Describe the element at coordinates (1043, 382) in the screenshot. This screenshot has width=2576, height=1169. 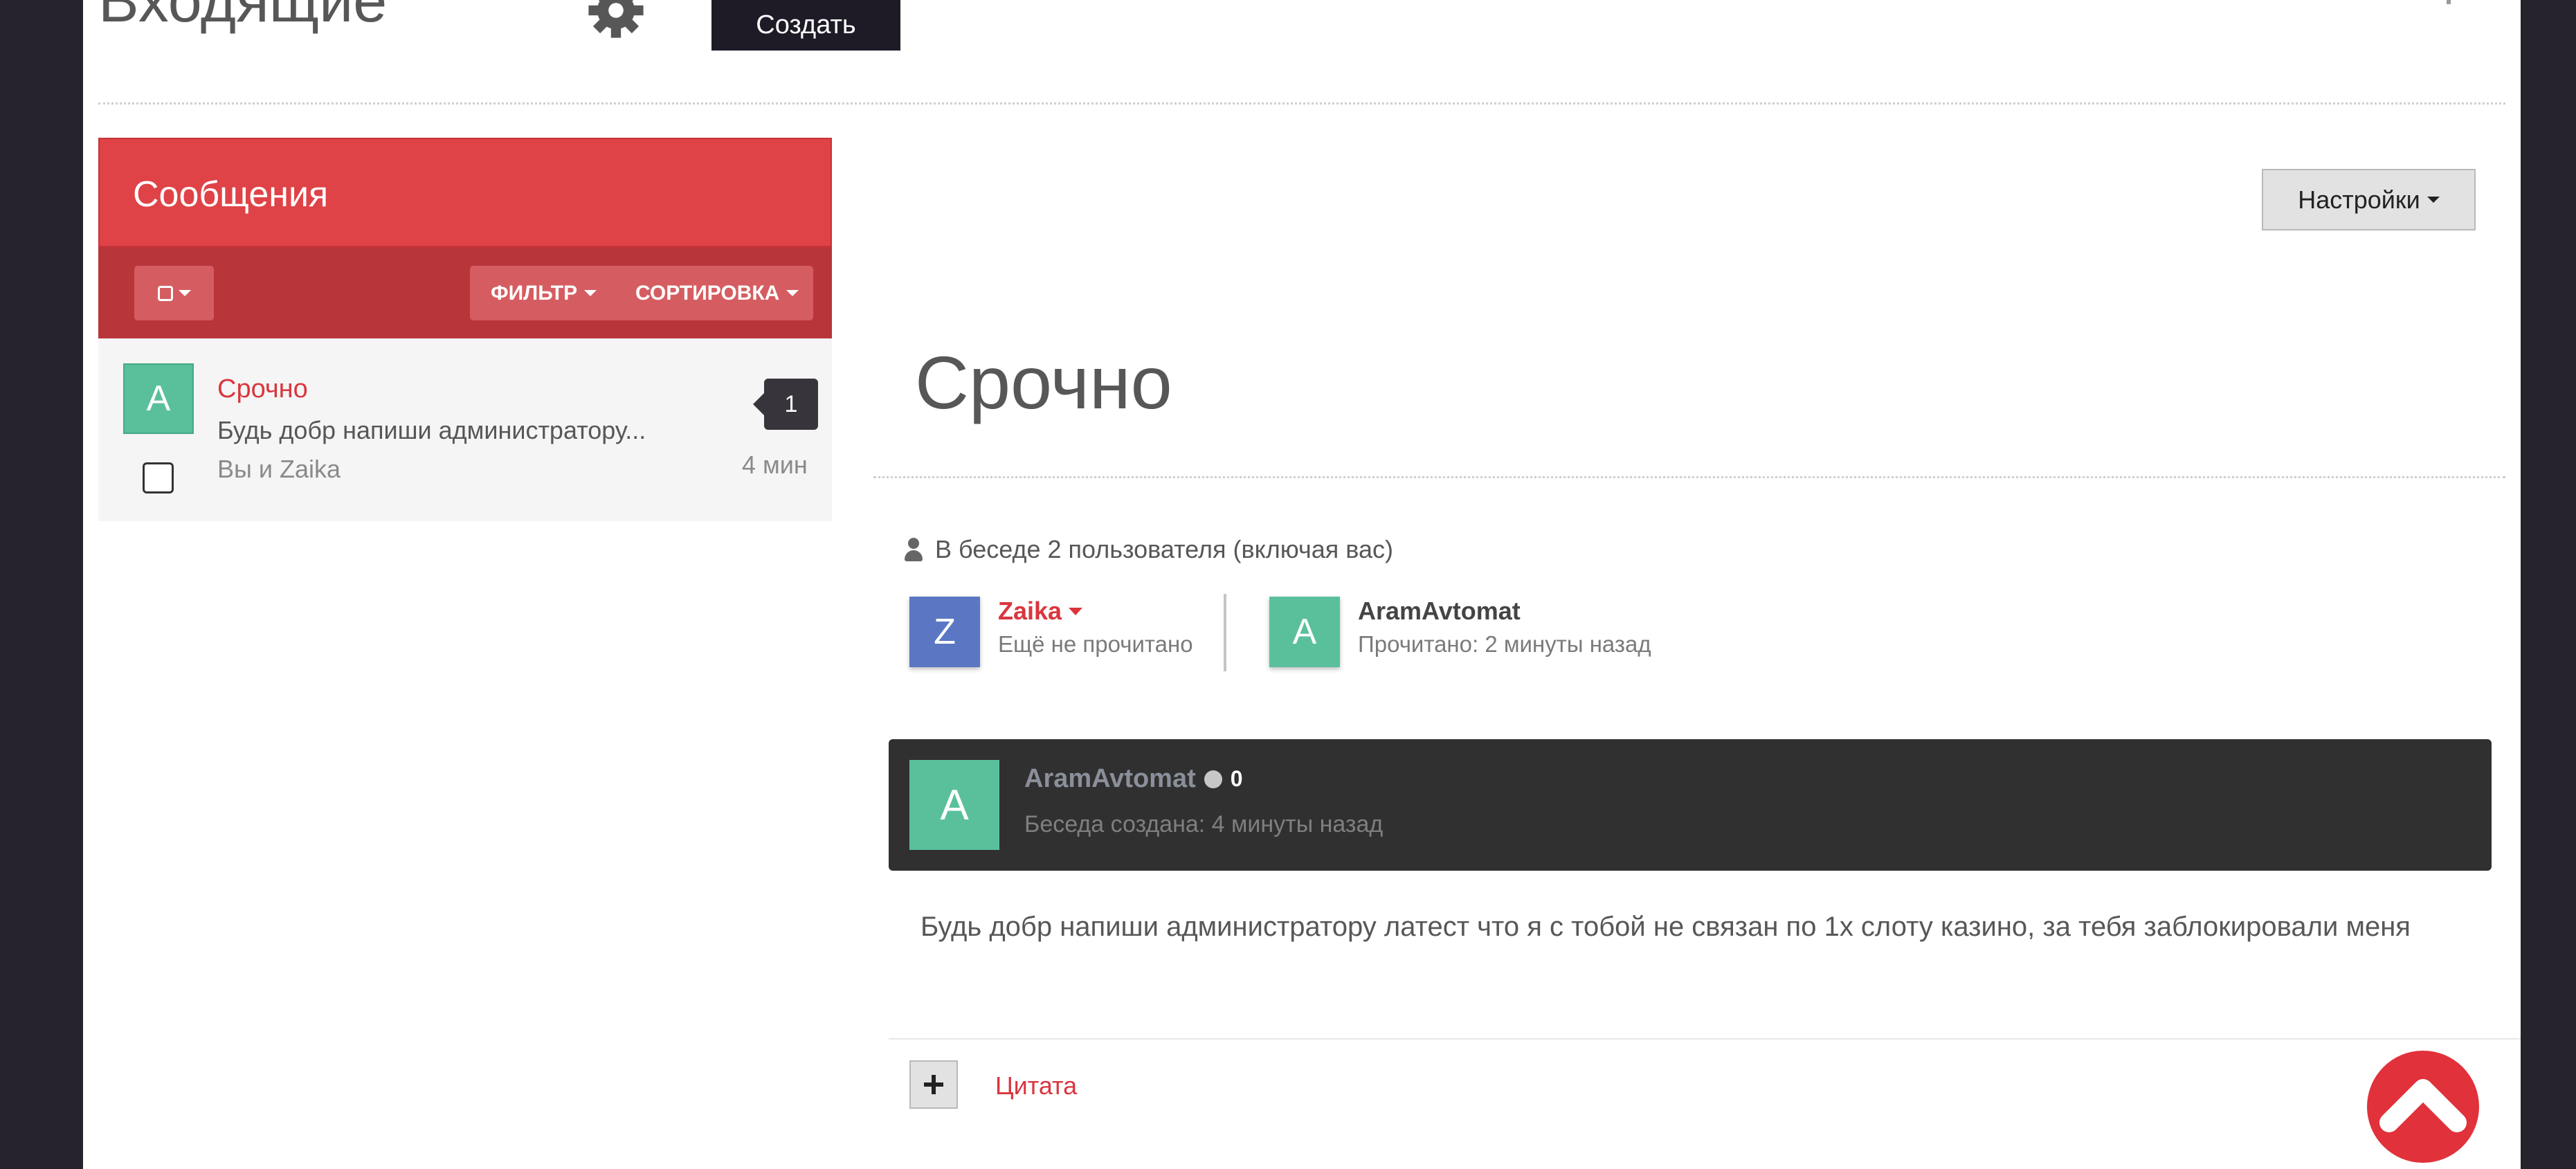
I see `conversation-title: Срочно` at that location.